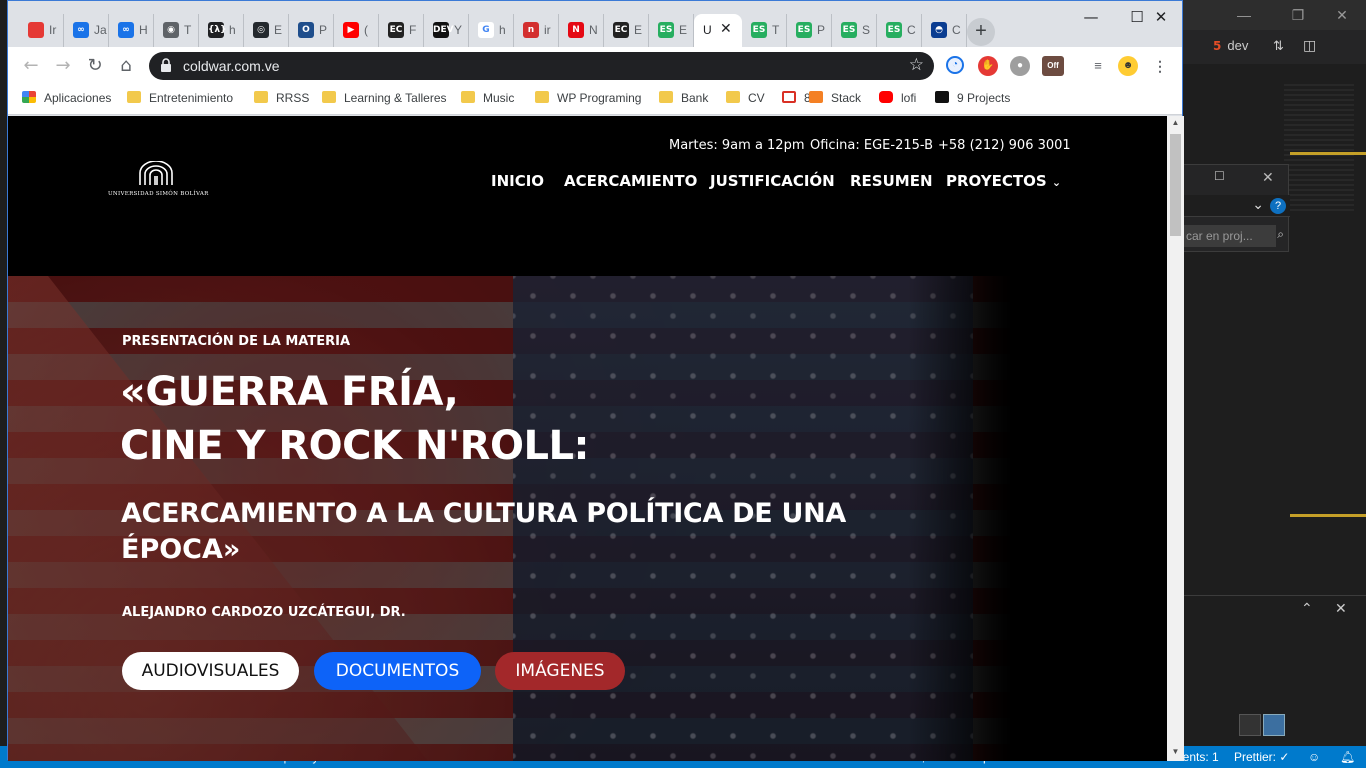 The width and height of the screenshot is (1366, 768). What do you see at coordinates (1342, 15) in the screenshot?
I see `vscode-close-button: ✕` at bounding box center [1342, 15].